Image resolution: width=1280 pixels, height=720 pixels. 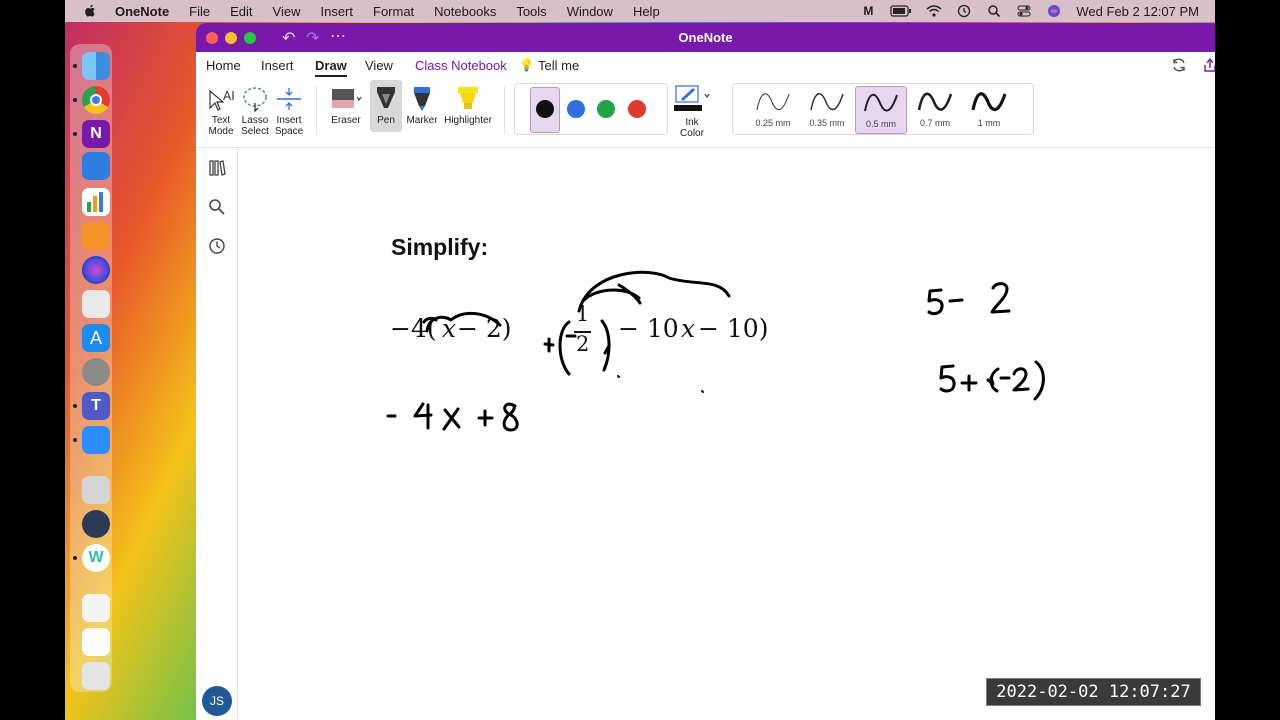 What do you see at coordinates (1093, 692) in the screenshot?
I see `recording-timestamp: 2022-02-02 12:07:27` at bounding box center [1093, 692].